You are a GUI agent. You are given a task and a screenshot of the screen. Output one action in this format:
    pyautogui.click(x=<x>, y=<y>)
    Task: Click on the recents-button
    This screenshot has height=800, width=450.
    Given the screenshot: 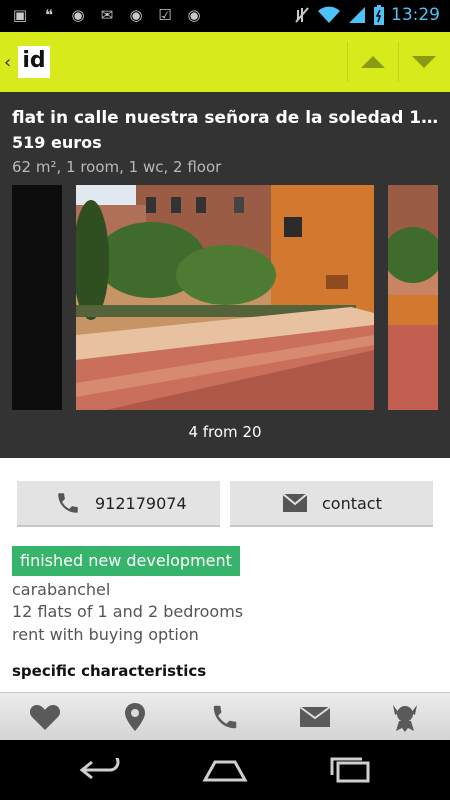 What is the action you would take?
    pyautogui.click(x=350, y=770)
    